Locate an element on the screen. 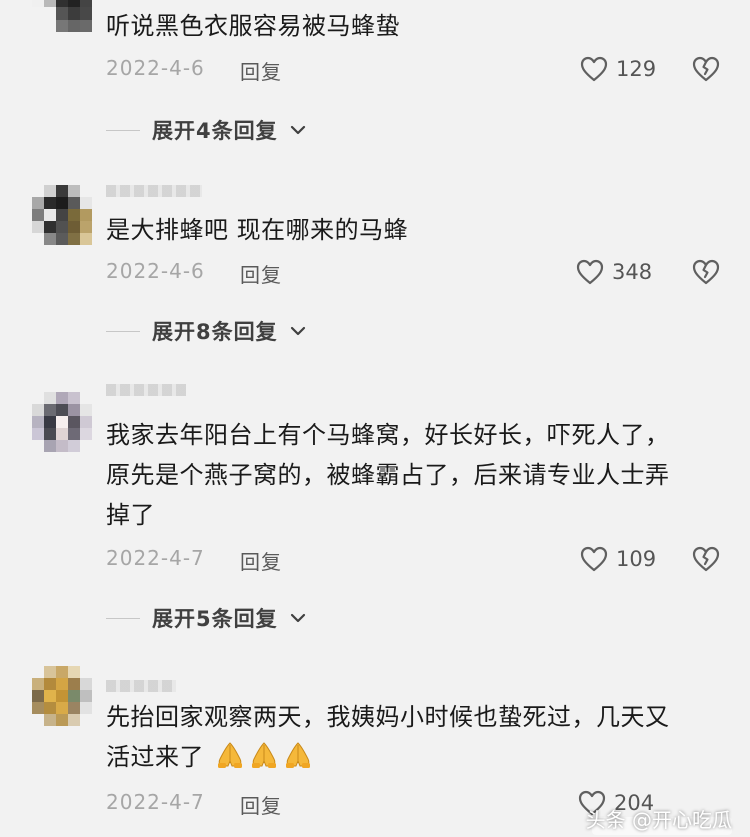  like-count: 129 is located at coordinates (636, 69).